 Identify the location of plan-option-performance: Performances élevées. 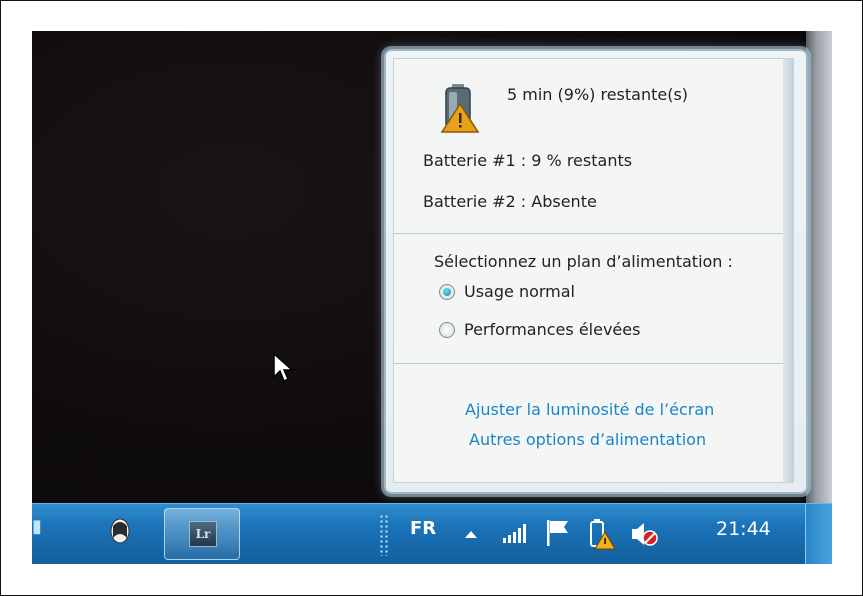
(539, 329).